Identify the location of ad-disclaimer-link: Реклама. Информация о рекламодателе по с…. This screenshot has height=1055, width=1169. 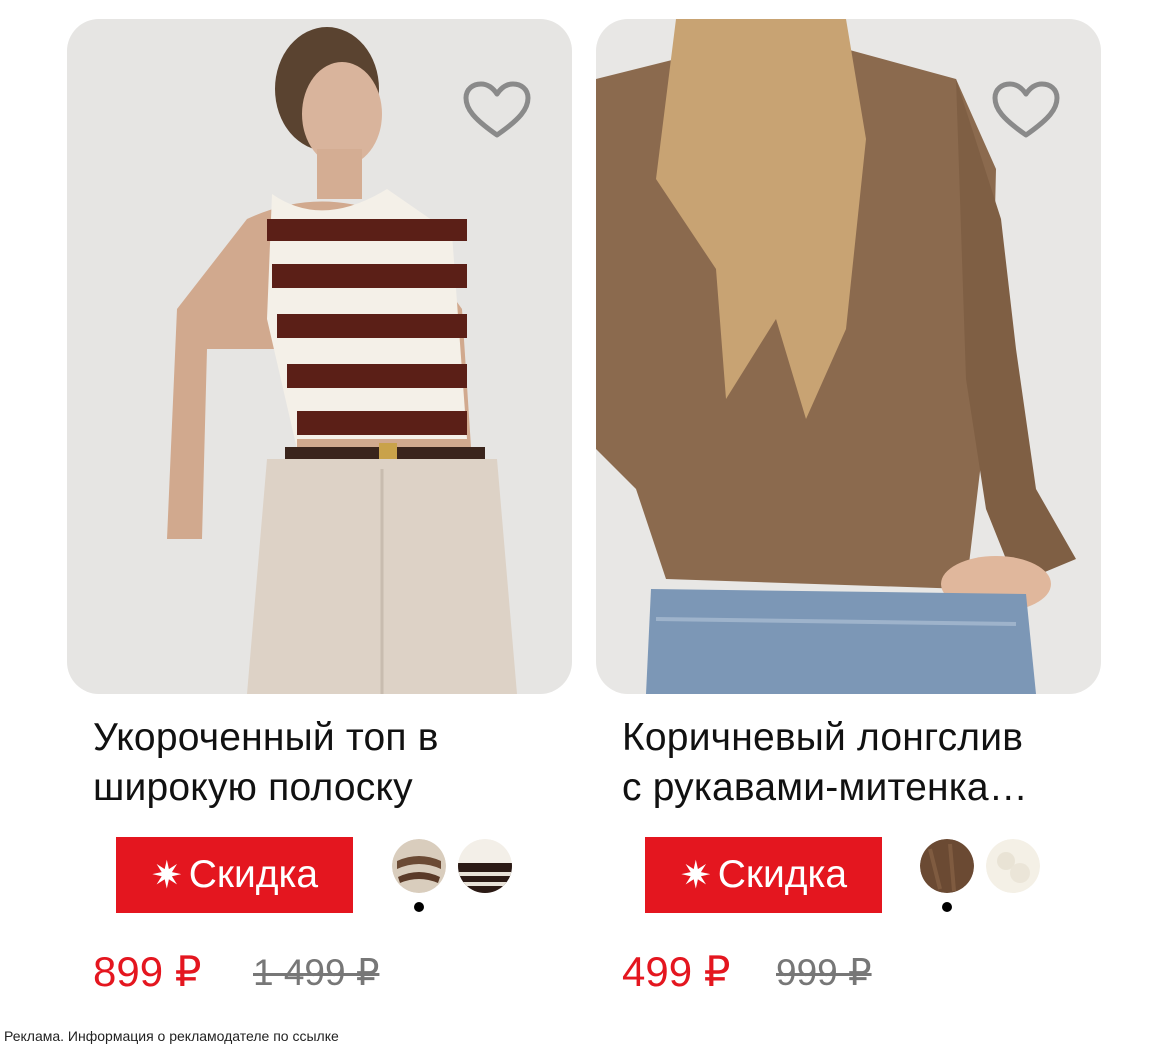
(171, 1036).